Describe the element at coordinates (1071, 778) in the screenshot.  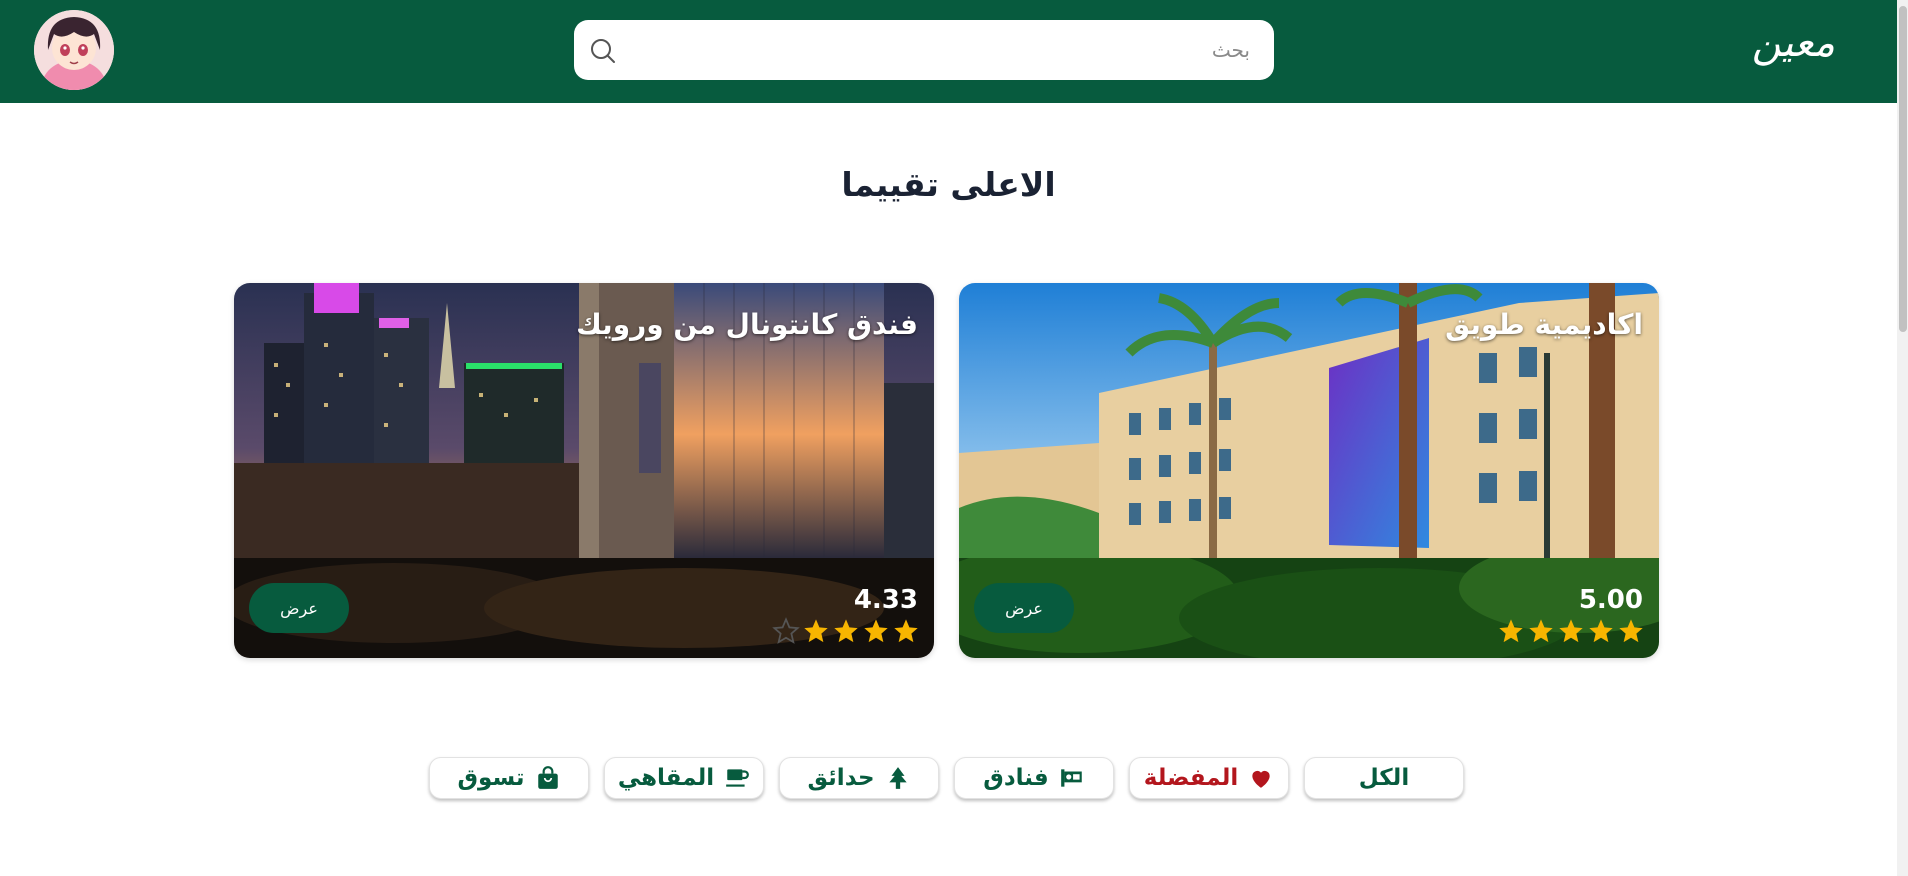
I see `hotel-bed-icon` at that location.